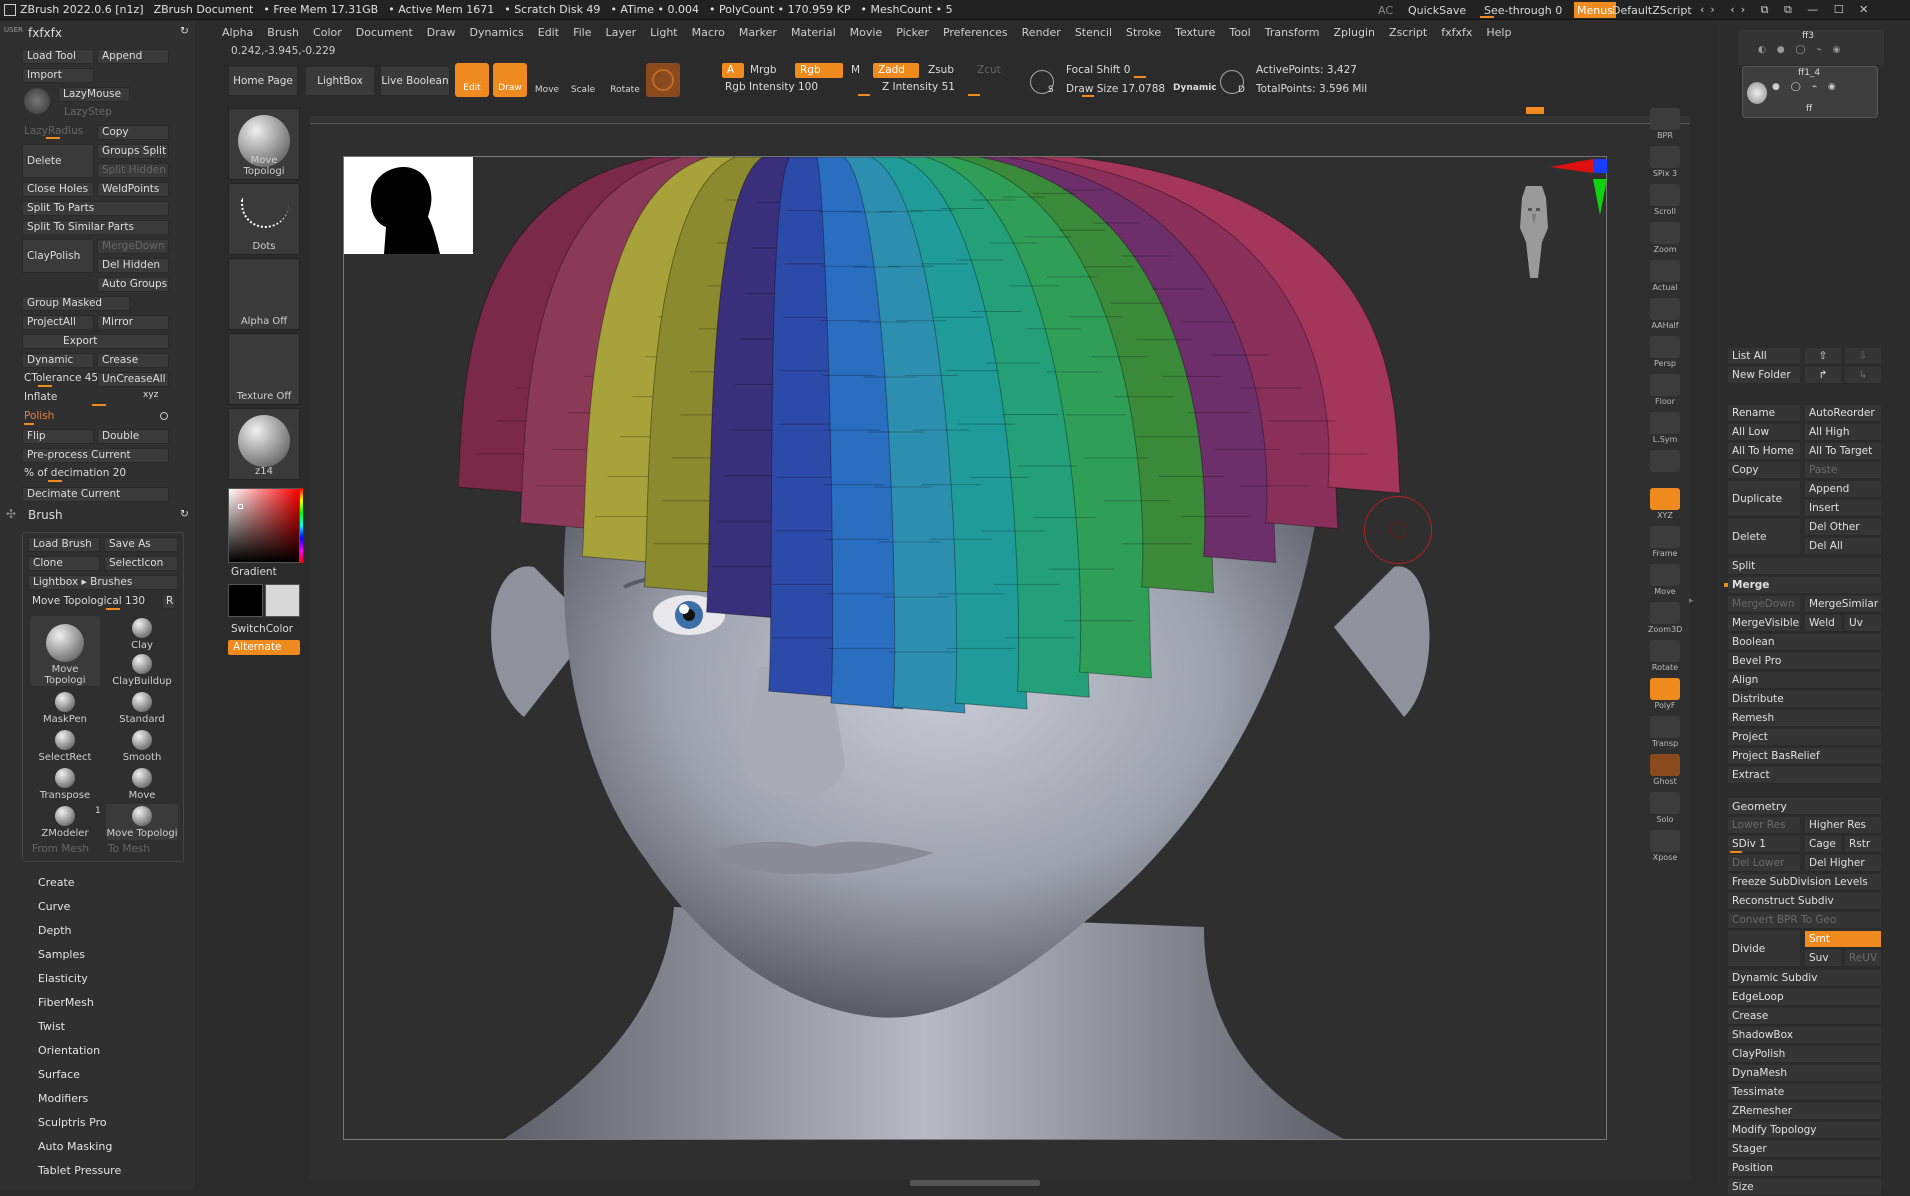 The width and height of the screenshot is (1910, 1196). What do you see at coordinates (547, 80) in the screenshot?
I see `move-tool-button: Move` at bounding box center [547, 80].